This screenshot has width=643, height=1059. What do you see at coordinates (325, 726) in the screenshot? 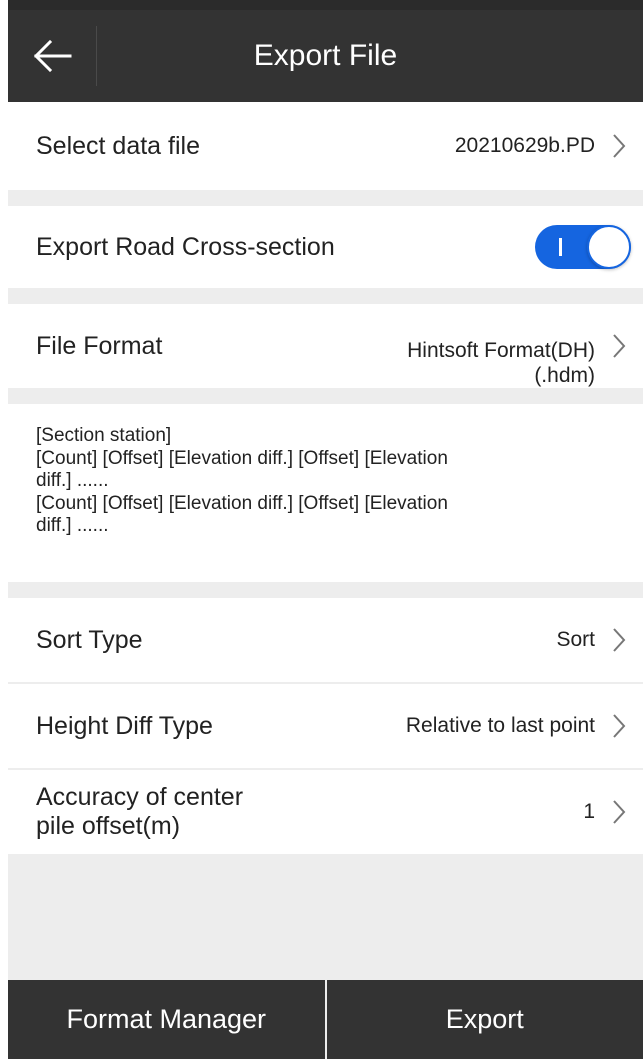
I see `height-diff-type-row: Height Diff Type Relative to last point` at bounding box center [325, 726].